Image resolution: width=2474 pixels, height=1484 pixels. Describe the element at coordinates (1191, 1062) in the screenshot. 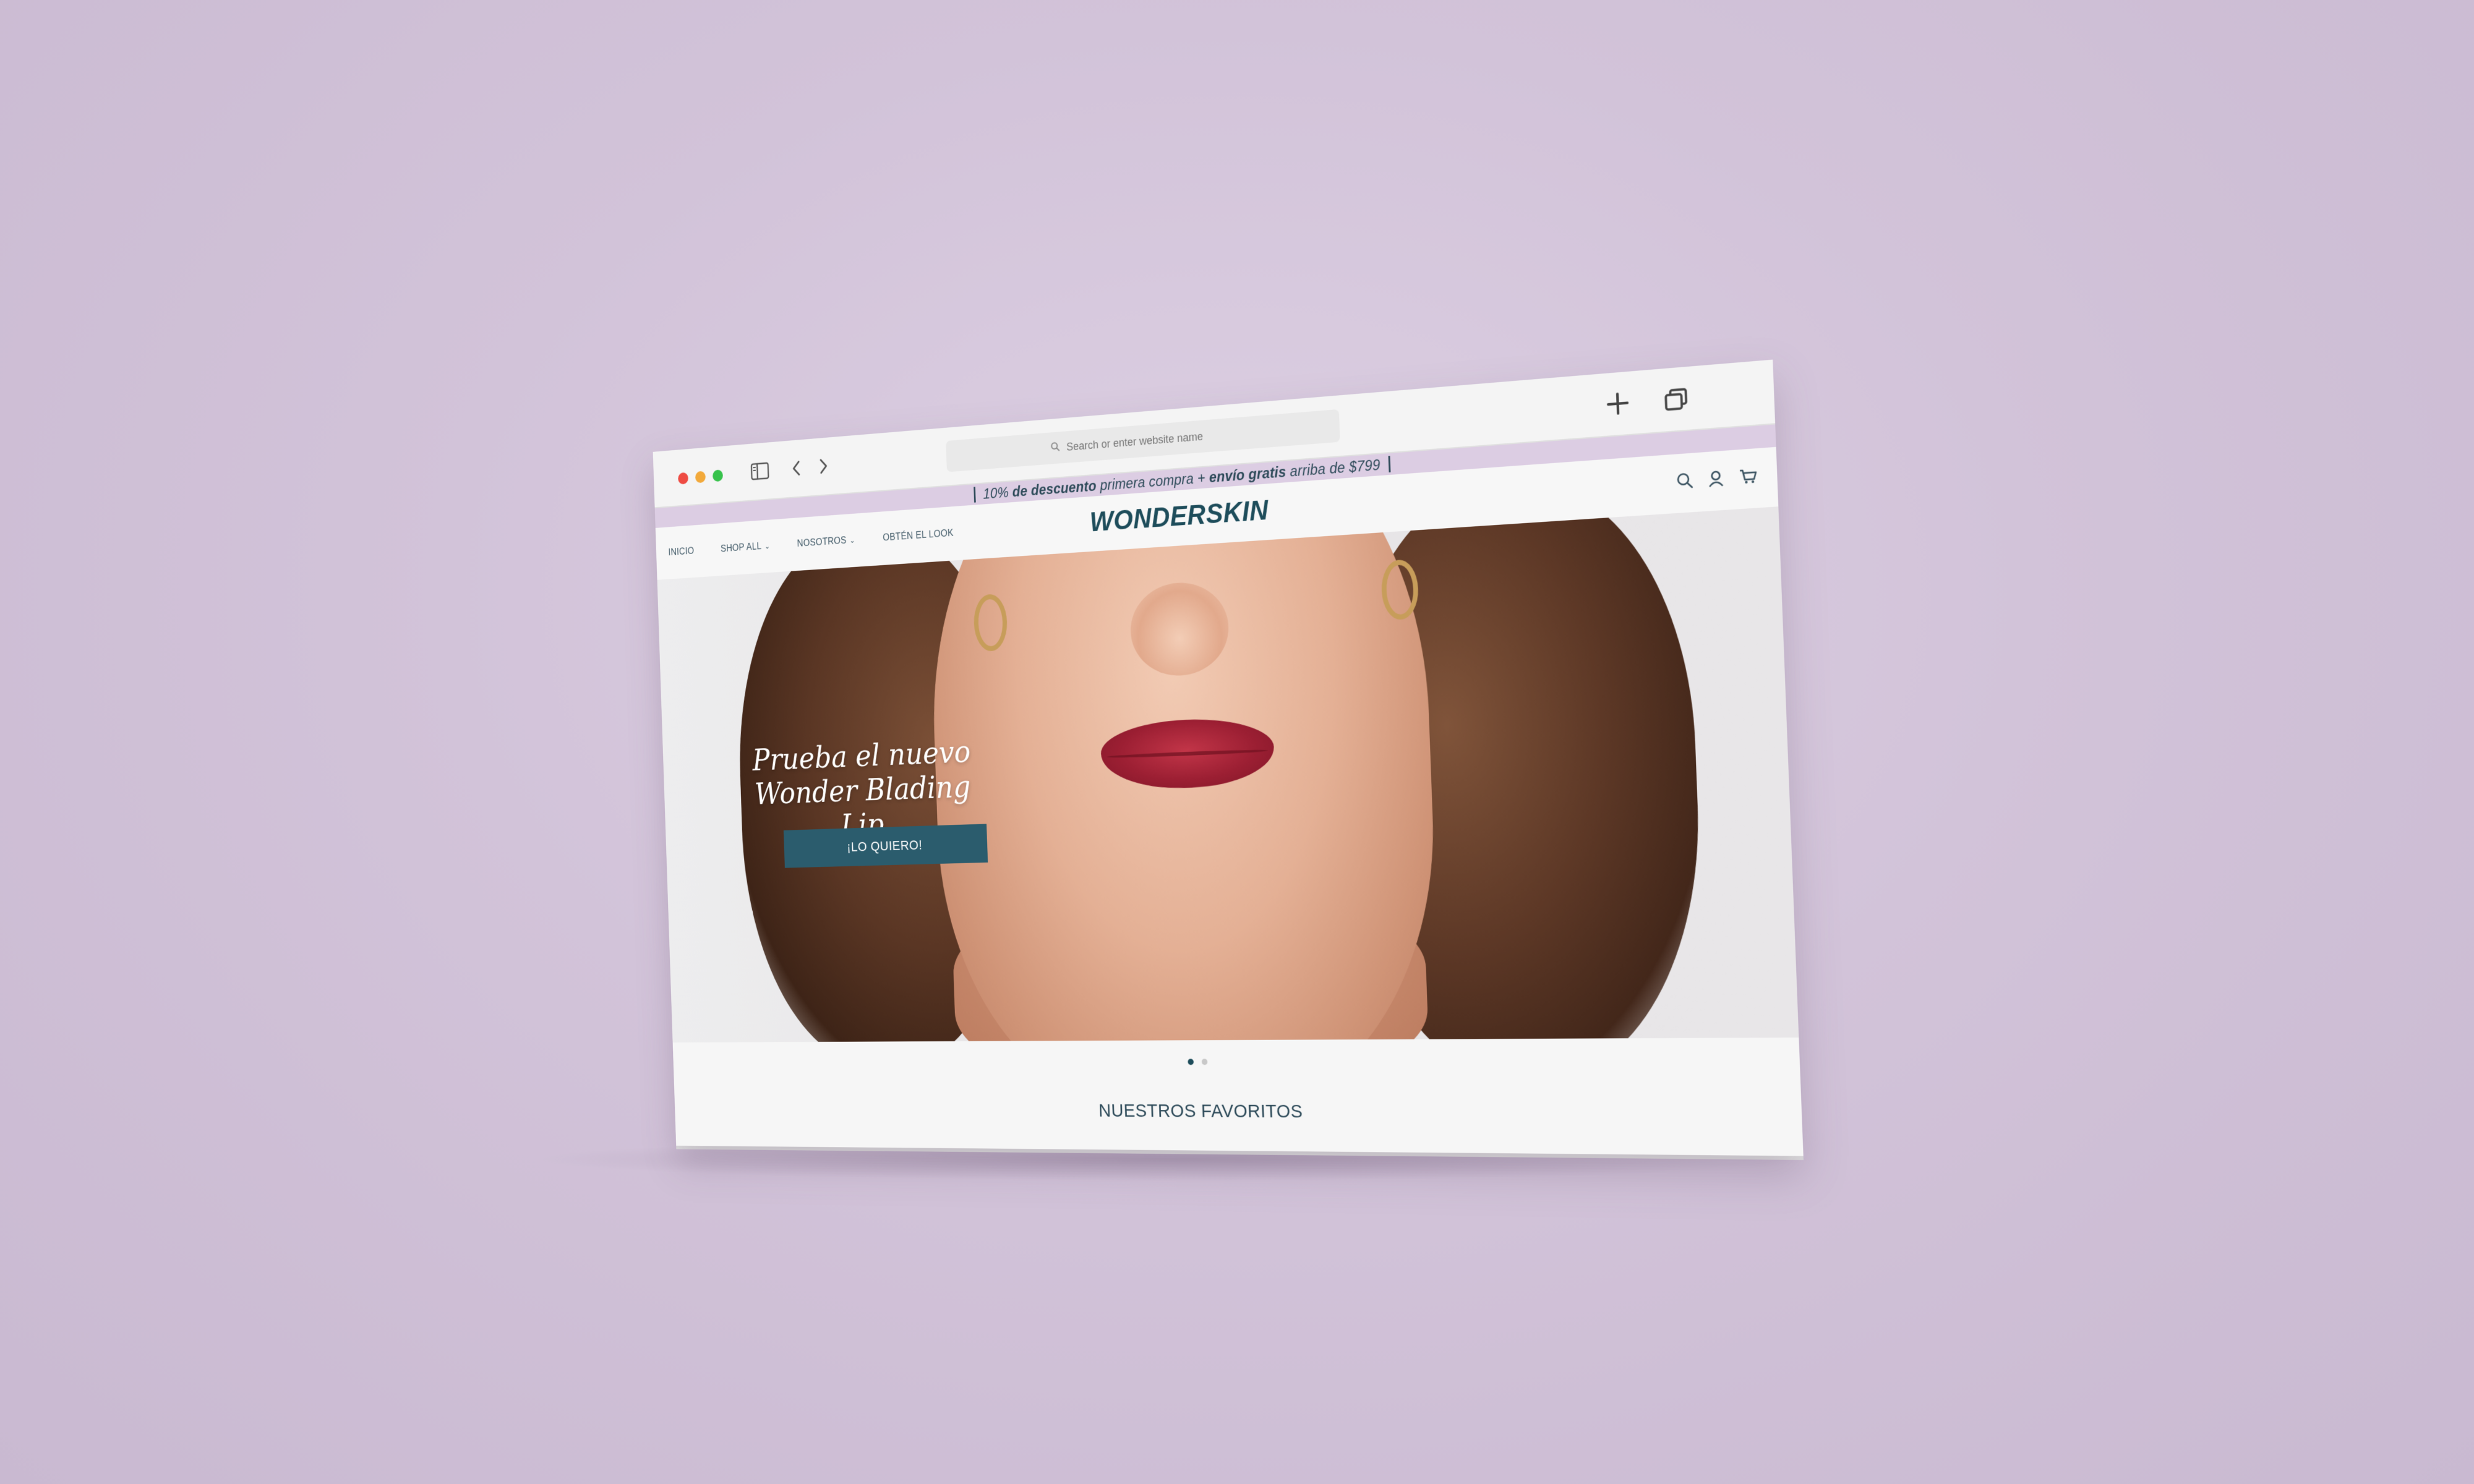

I see `carousel-dot-active` at that location.